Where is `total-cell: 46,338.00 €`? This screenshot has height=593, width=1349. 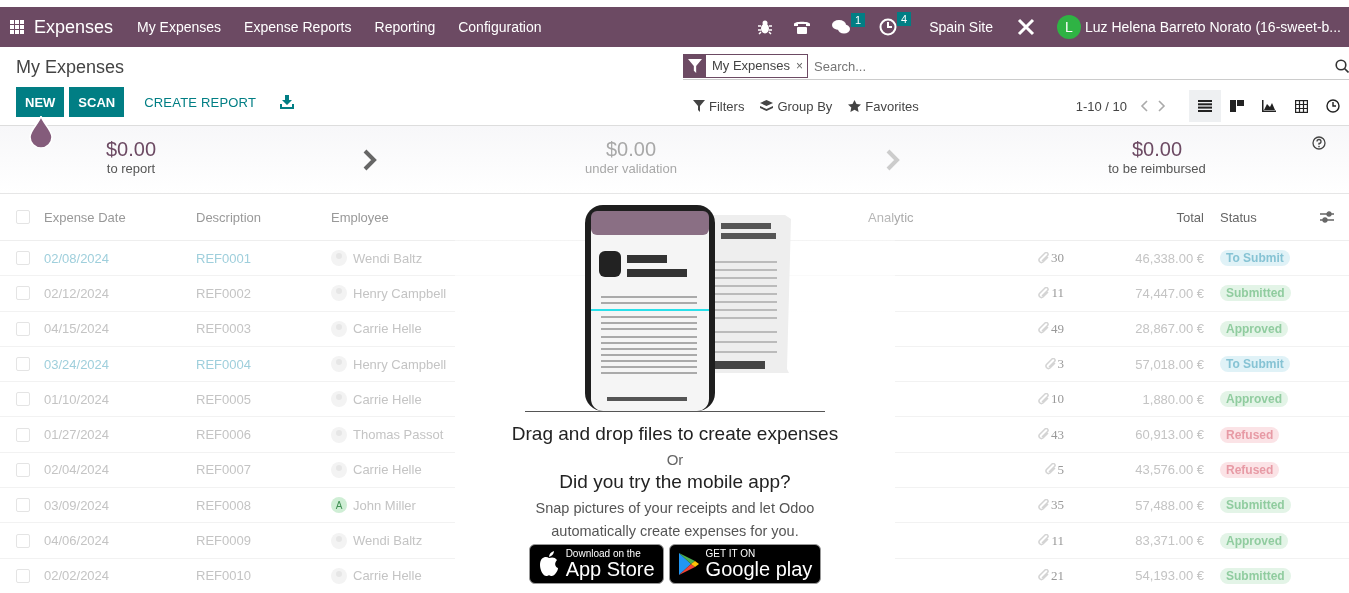 total-cell: 46,338.00 € is located at coordinates (1169, 258).